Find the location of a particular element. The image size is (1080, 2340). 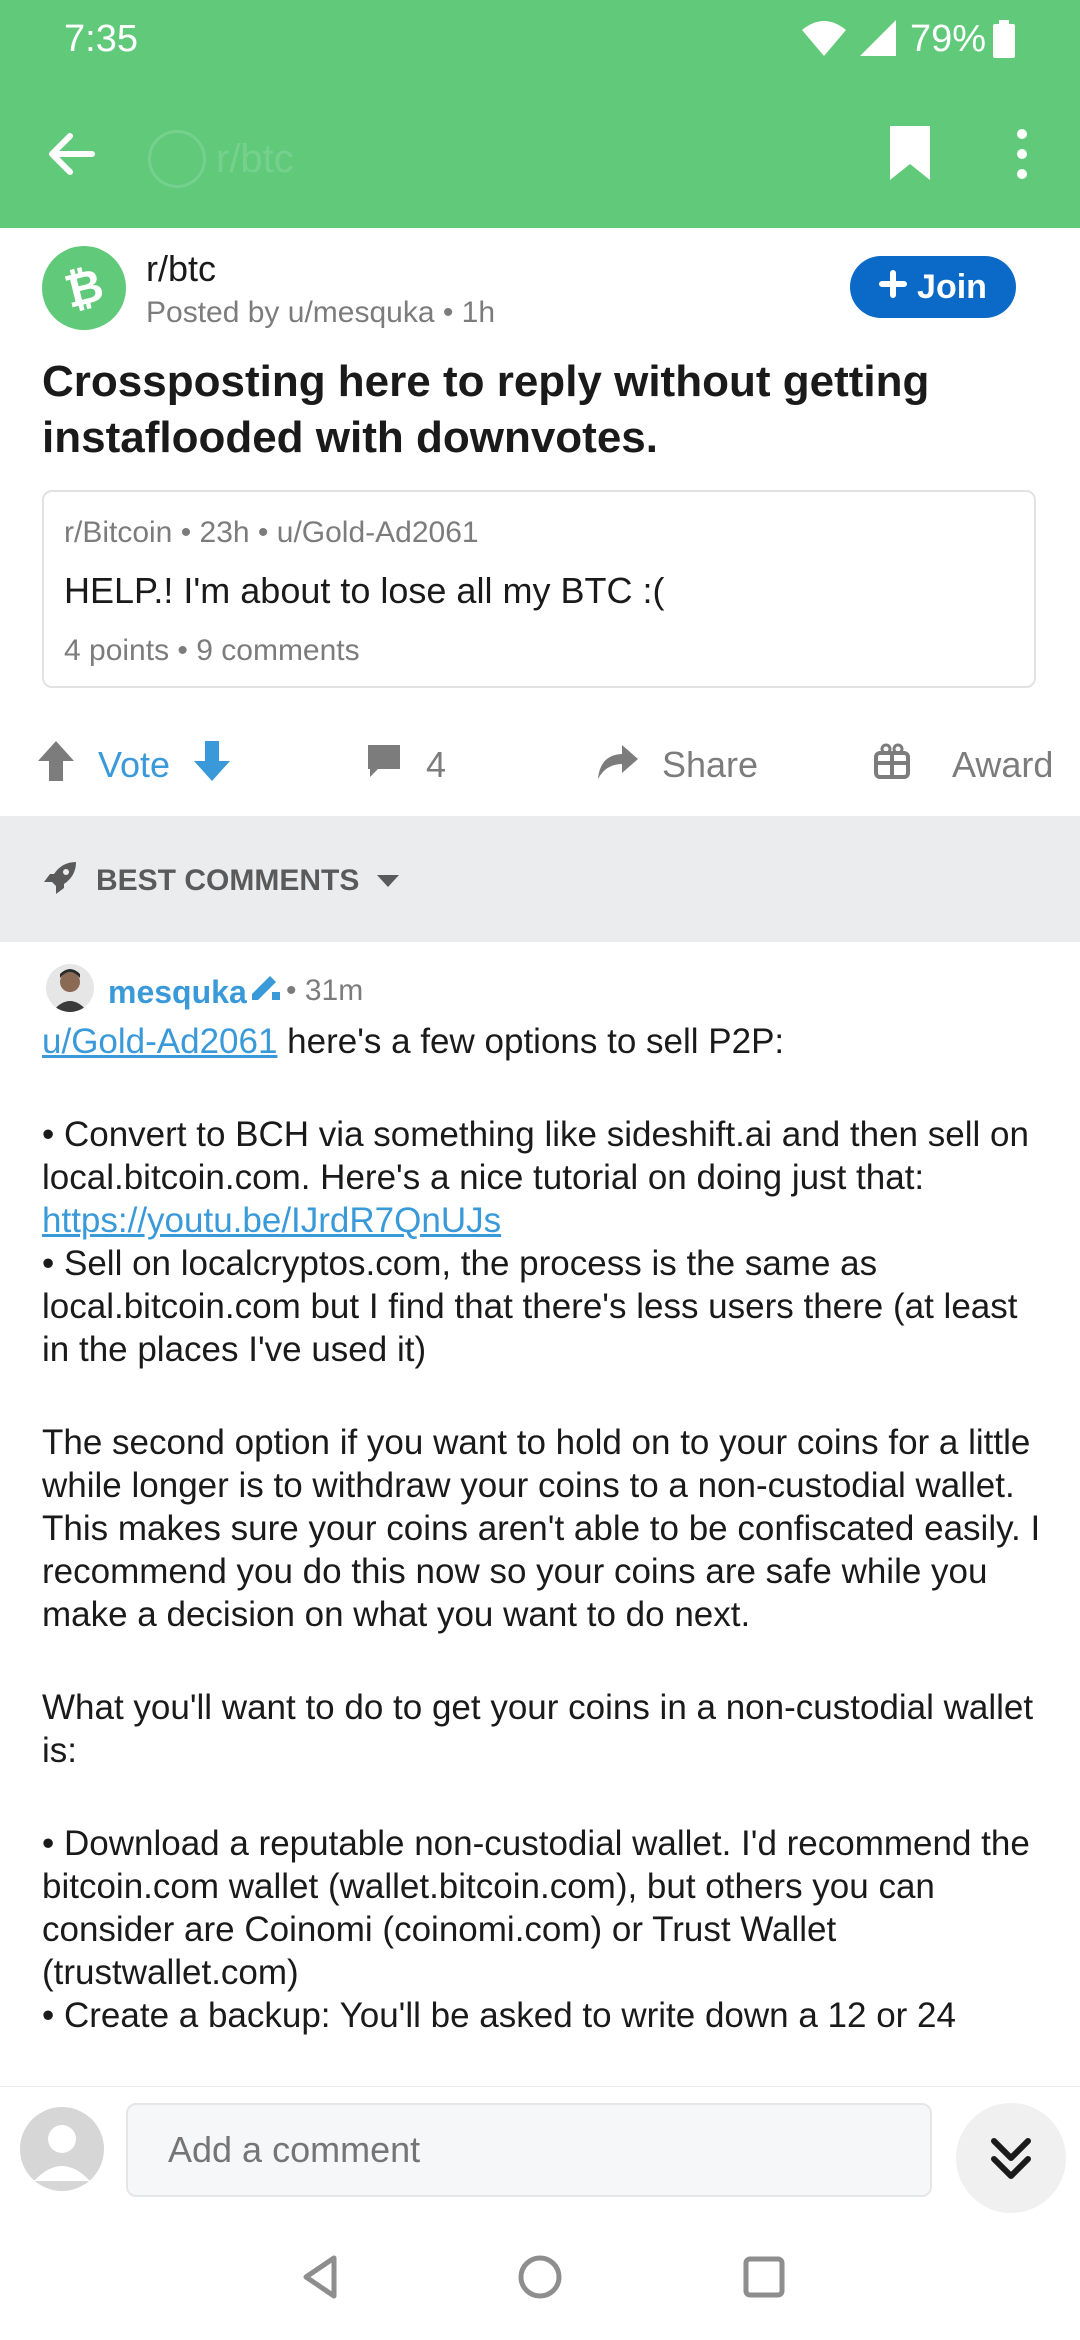

nav-recents-icon is located at coordinates (764, 2279).